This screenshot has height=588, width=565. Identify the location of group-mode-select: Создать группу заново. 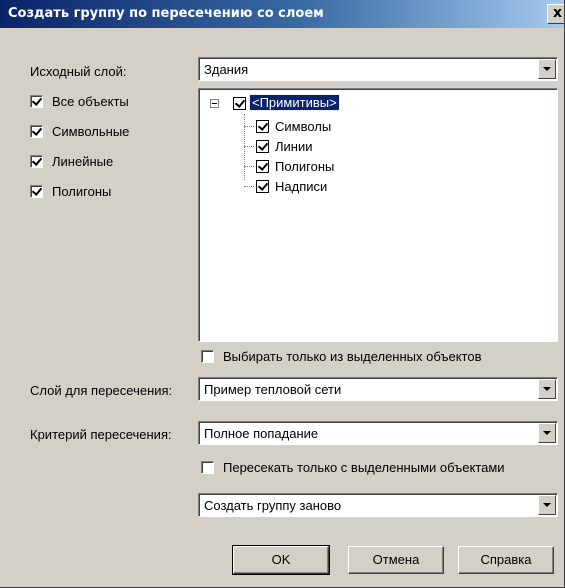
(378, 505).